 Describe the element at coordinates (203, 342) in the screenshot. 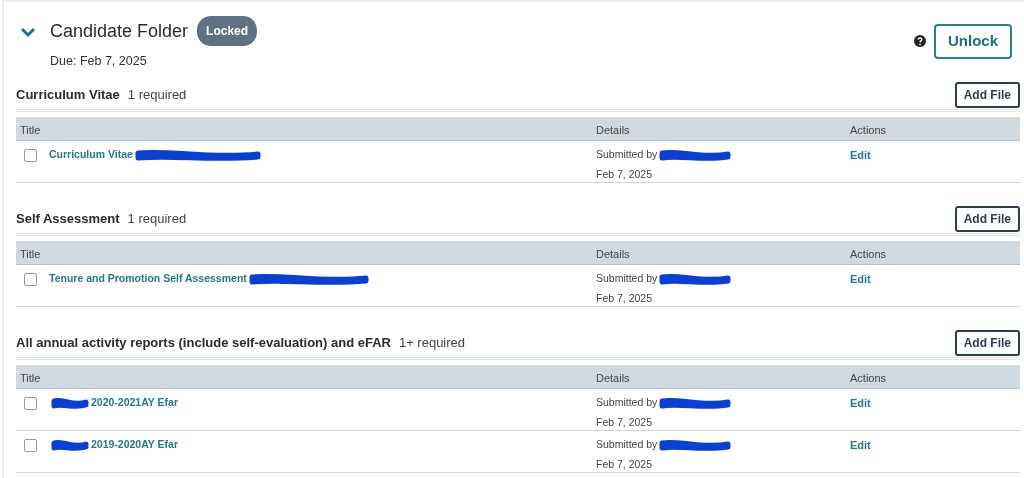

I see `section-title: All annual activity reports (include self-evaluation) and eFAR` at that location.